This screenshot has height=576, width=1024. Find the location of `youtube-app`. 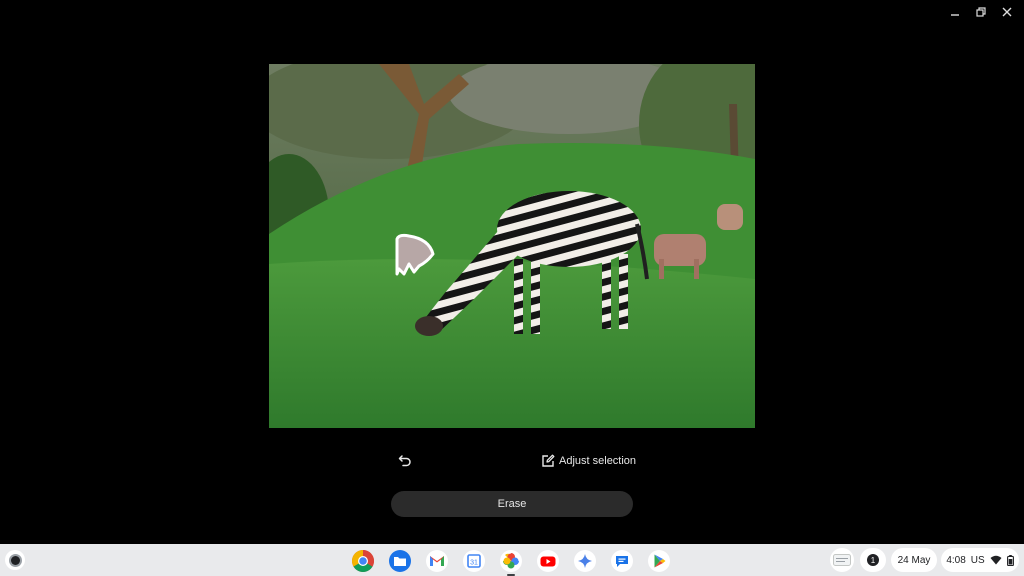

youtube-app is located at coordinates (547, 560).